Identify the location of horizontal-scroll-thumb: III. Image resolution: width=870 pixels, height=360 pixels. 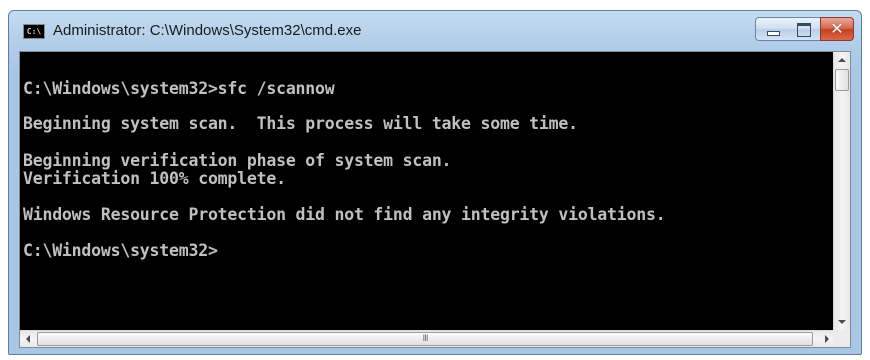
(425, 339).